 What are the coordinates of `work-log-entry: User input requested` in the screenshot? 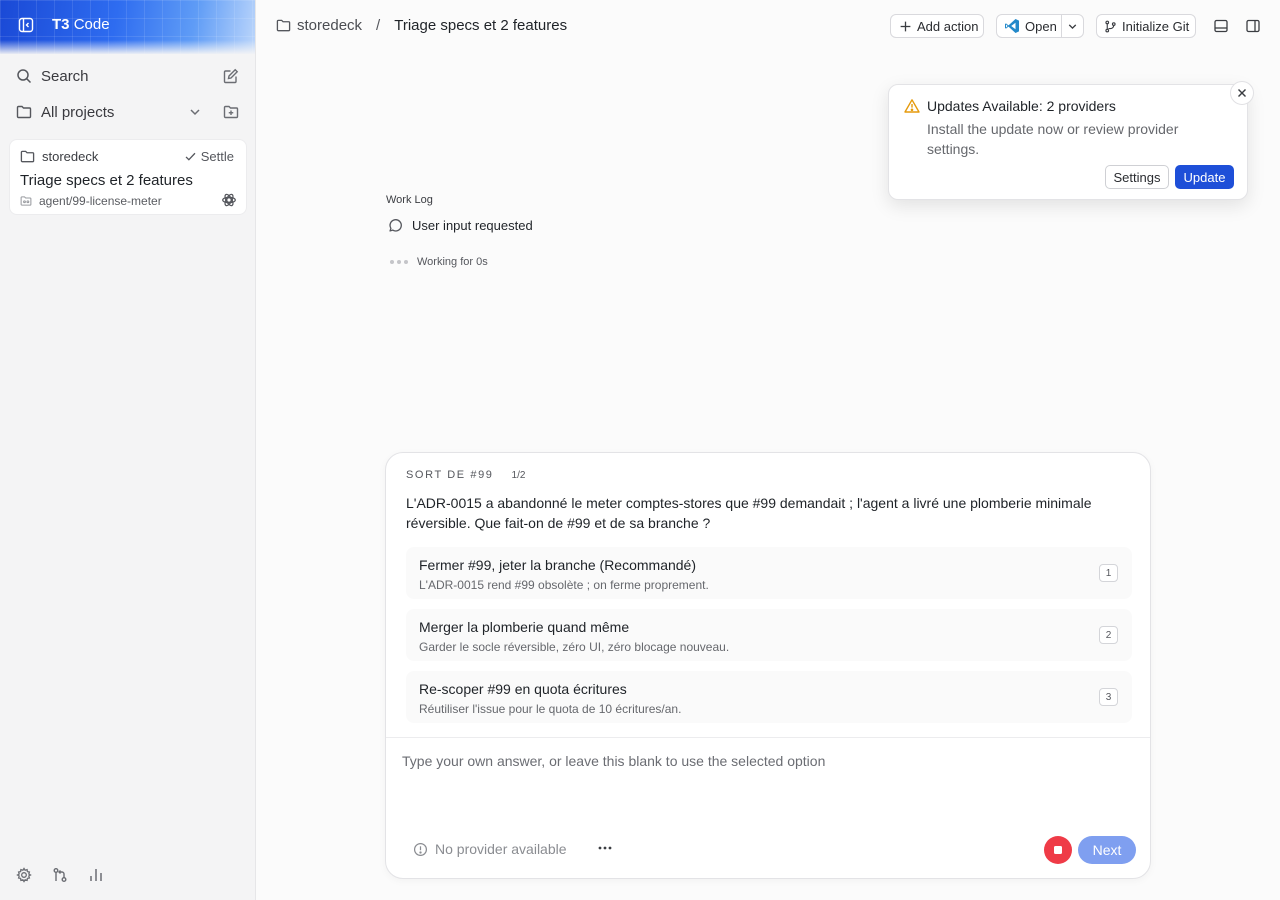 It's located at (460, 225).